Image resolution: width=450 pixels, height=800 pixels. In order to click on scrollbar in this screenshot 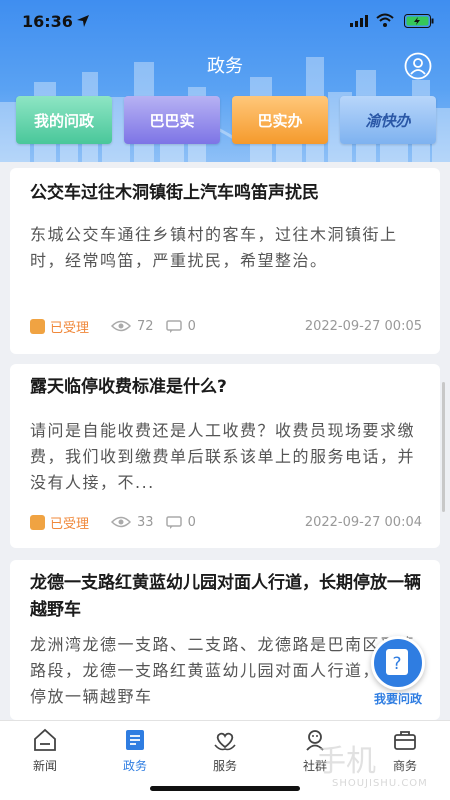, I will do `click(443, 447)`.